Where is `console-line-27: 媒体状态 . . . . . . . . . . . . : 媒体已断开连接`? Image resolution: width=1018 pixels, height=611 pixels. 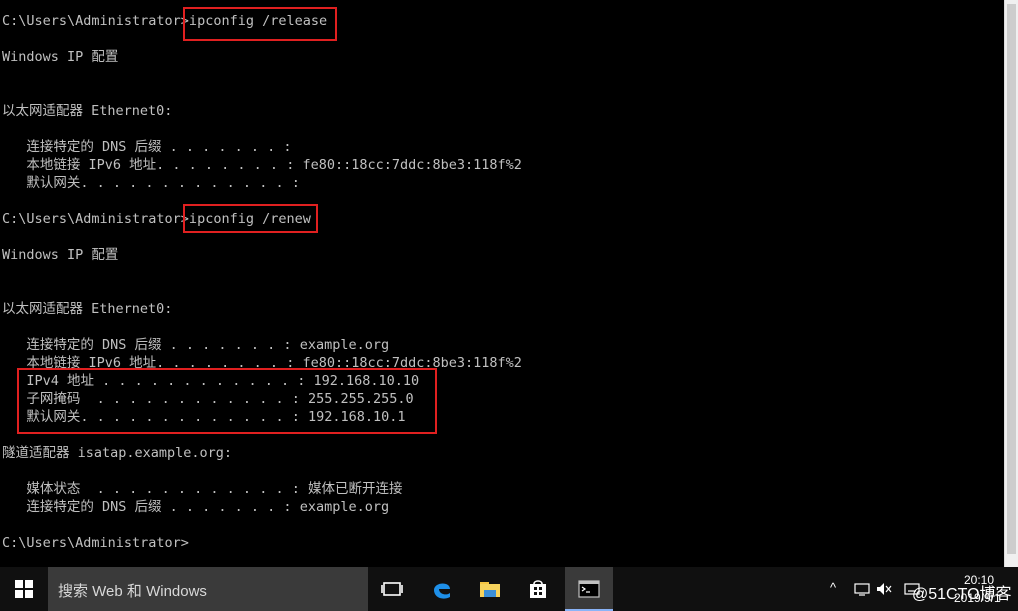 console-line-27: 媒体状态 . . . . . . . . . . . . : 媒体已断开连接 is located at coordinates (202, 489).